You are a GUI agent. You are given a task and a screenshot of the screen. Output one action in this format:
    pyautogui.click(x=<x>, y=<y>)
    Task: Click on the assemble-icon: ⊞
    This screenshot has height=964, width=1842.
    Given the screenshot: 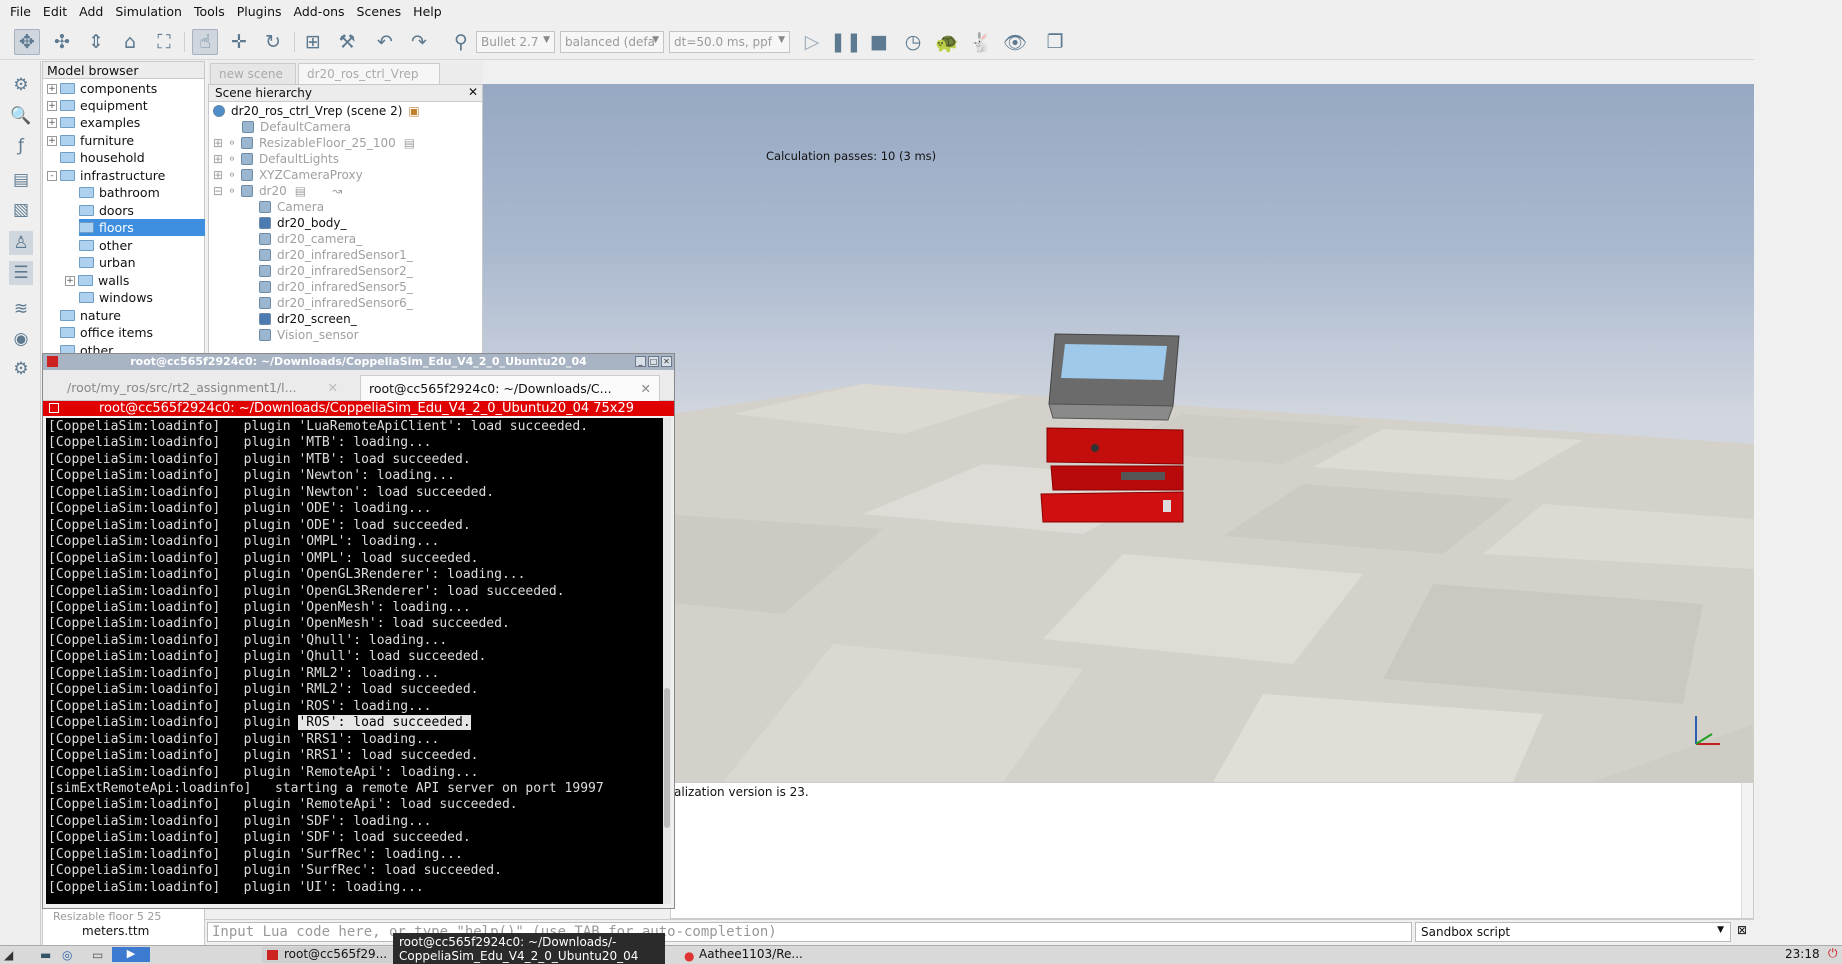 What is the action you would take?
    pyautogui.click(x=313, y=42)
    